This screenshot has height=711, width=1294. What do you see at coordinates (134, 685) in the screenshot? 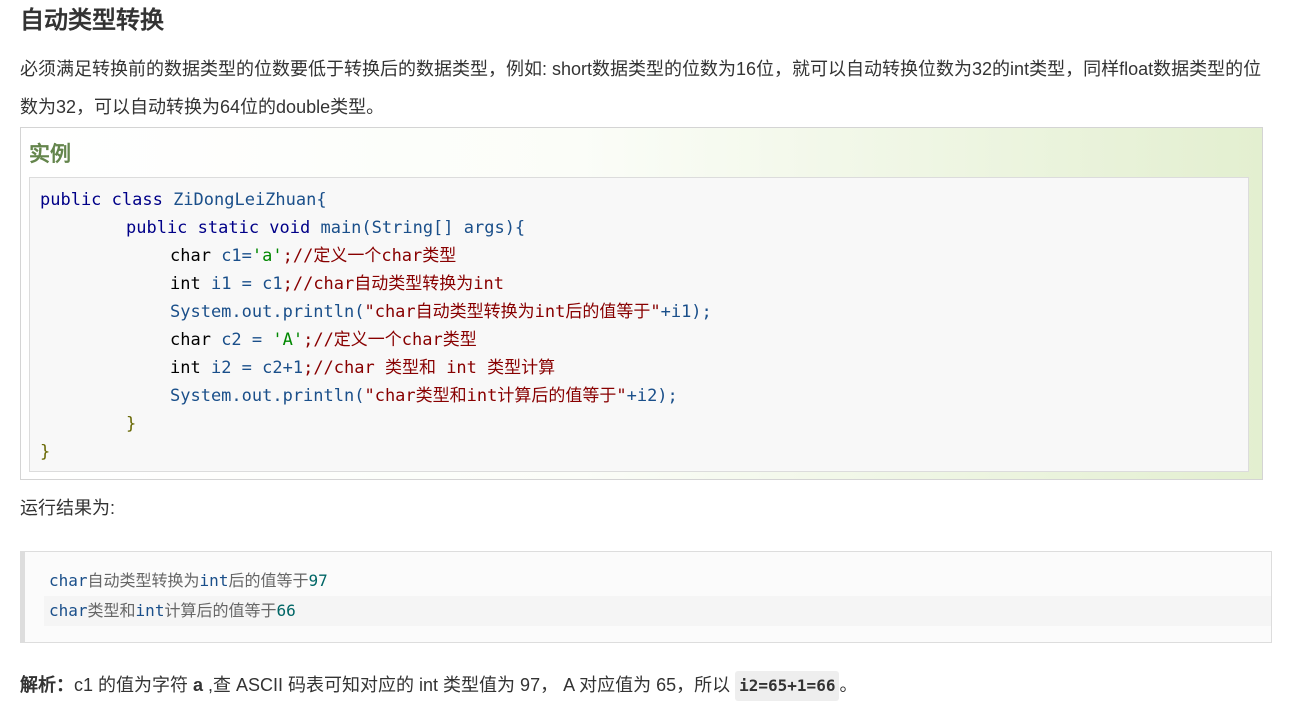
I see `analysis-text: c1 的值为字符` at bounding box center [134, 685].